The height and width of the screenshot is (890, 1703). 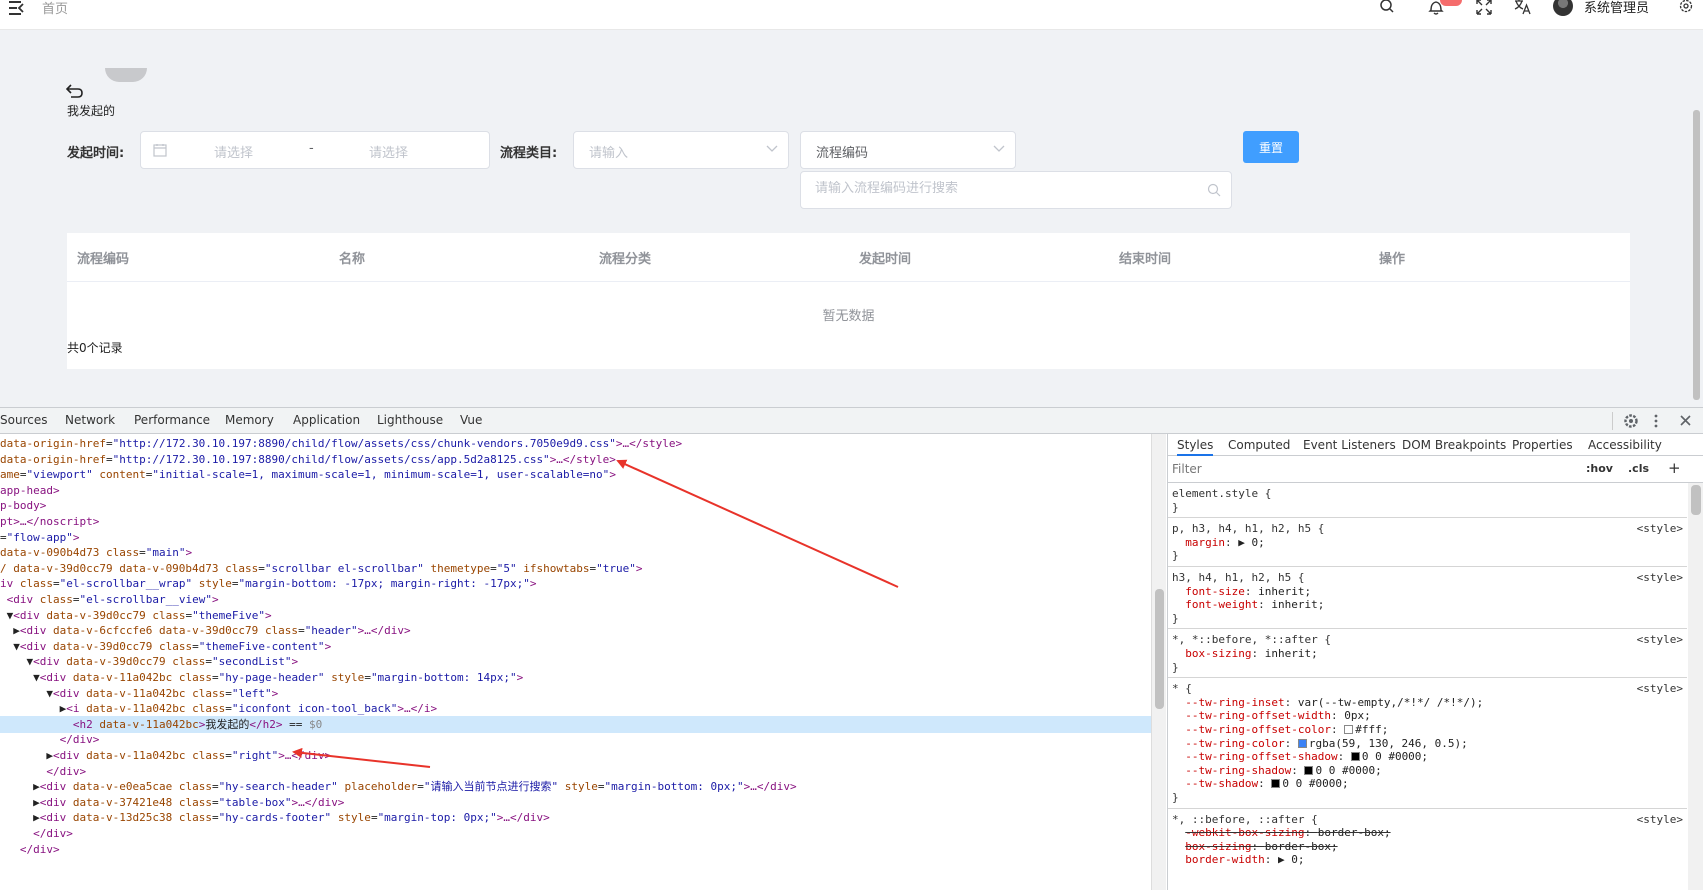 What do you see at coordinates (1429, 757) in the screenshot?
I see `css-declaration: --tw-ring-offset-shadow: 0 0 #0000;` at bounding box center [1429, 757].